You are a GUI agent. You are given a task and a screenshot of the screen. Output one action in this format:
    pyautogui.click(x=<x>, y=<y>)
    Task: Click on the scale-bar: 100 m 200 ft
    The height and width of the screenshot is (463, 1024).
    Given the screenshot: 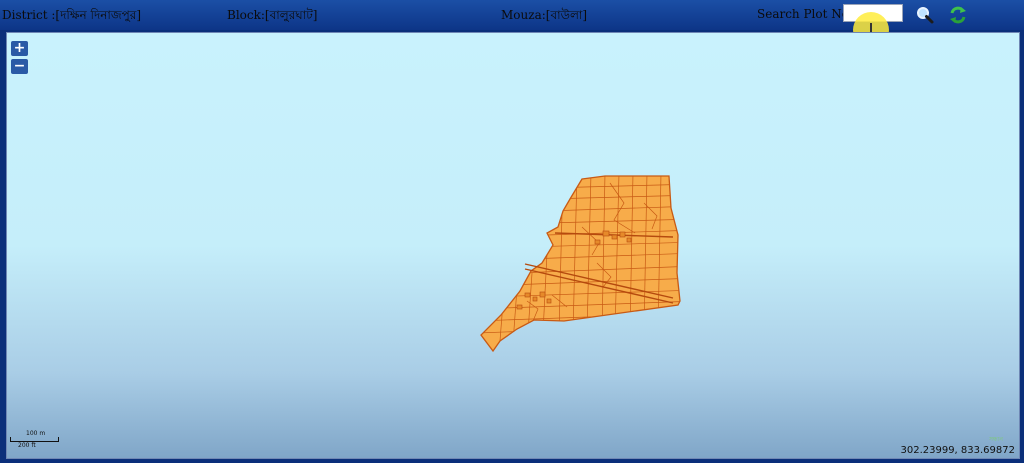 What is the action you would take?
    pyautogui.click(x=36, y=439)
    